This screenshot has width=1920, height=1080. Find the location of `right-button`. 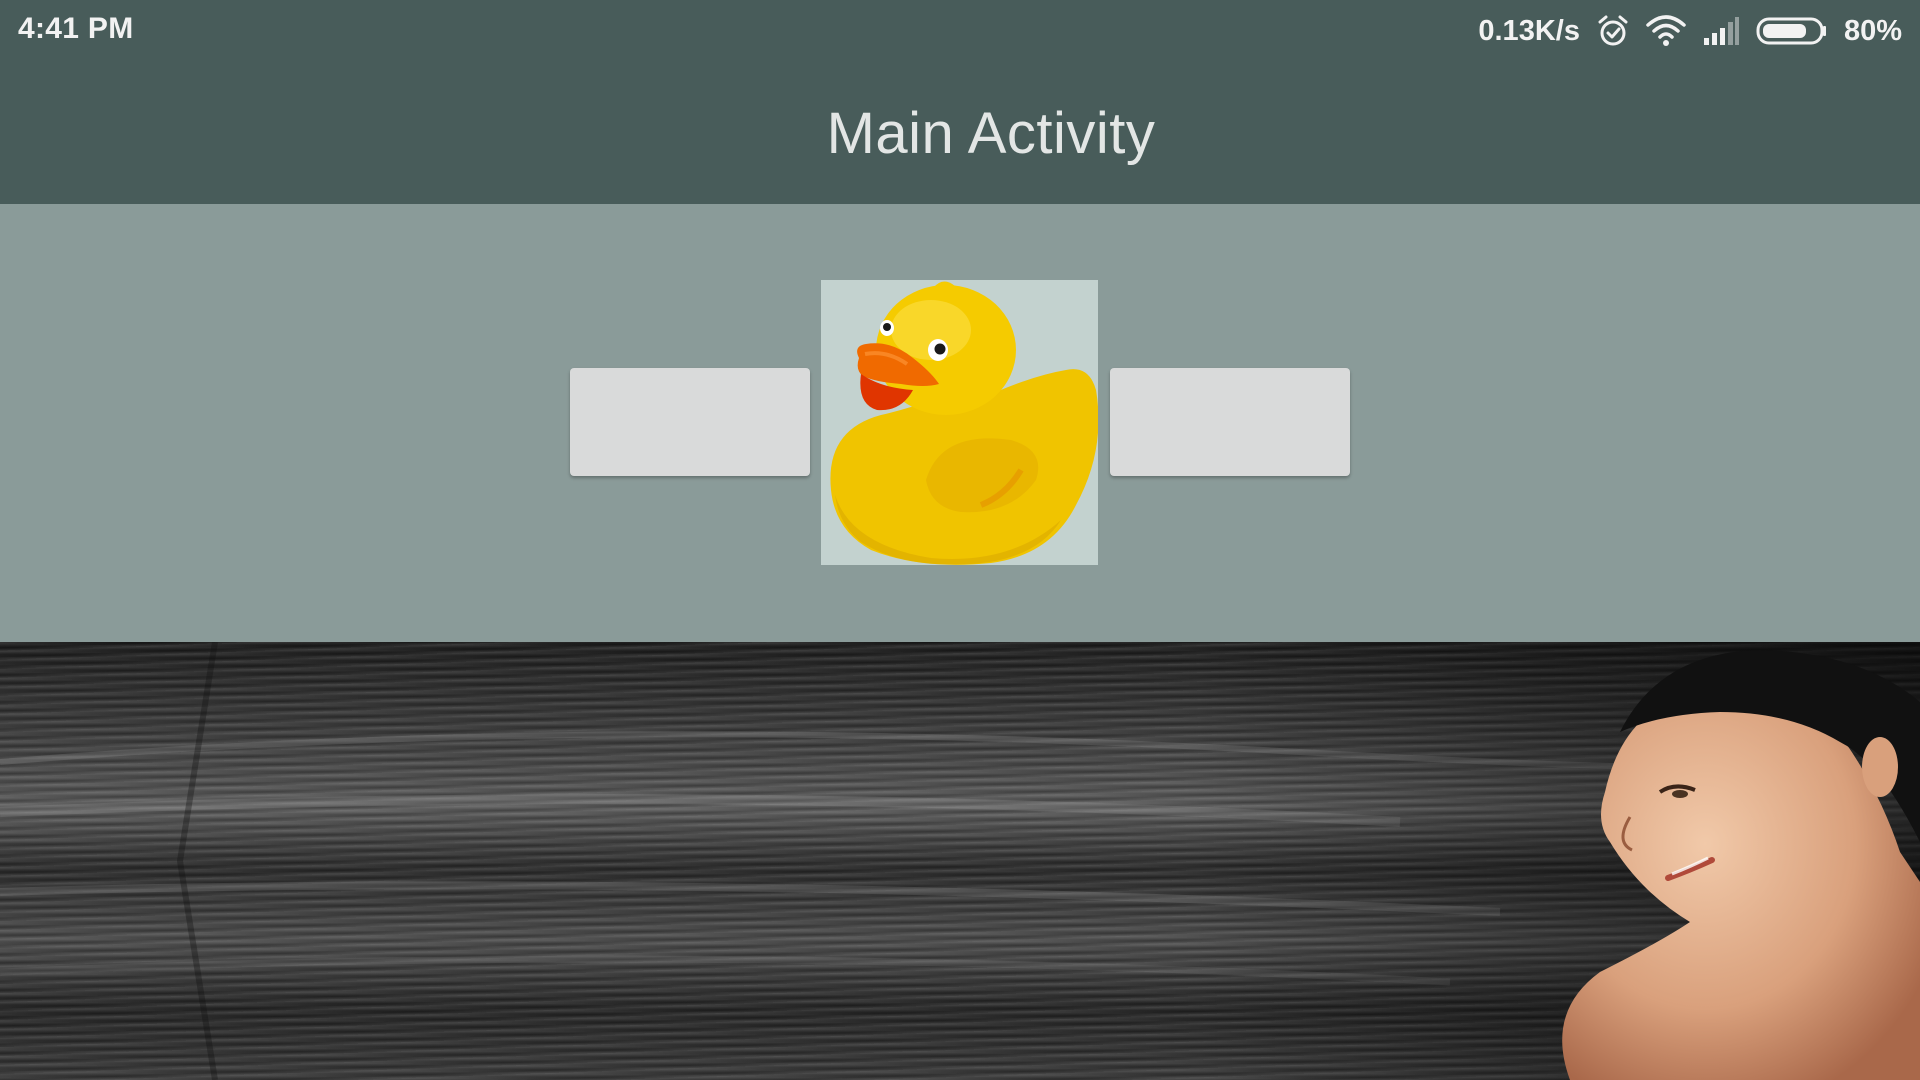

right-button is located at coordinates (1230, 422).